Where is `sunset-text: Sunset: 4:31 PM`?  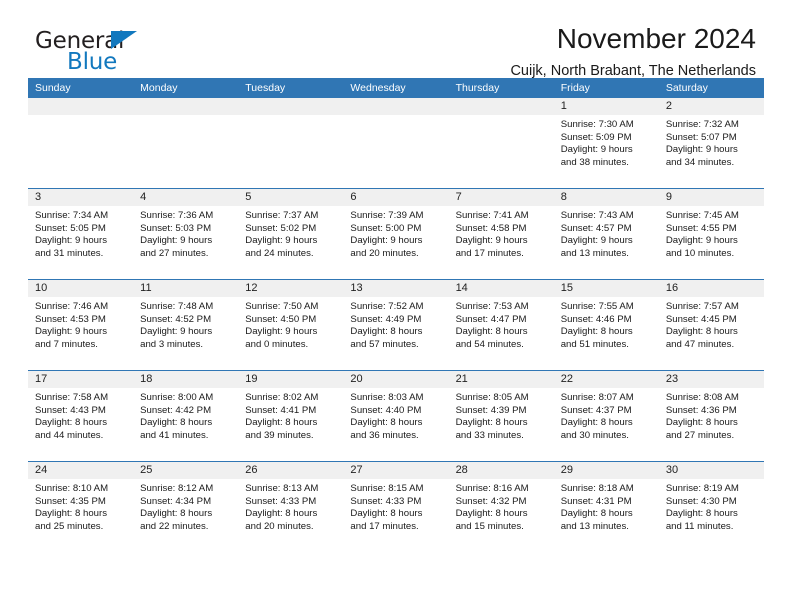
sunset-text: Sunset: 4:31 PM is located at coordinates (596, 501).